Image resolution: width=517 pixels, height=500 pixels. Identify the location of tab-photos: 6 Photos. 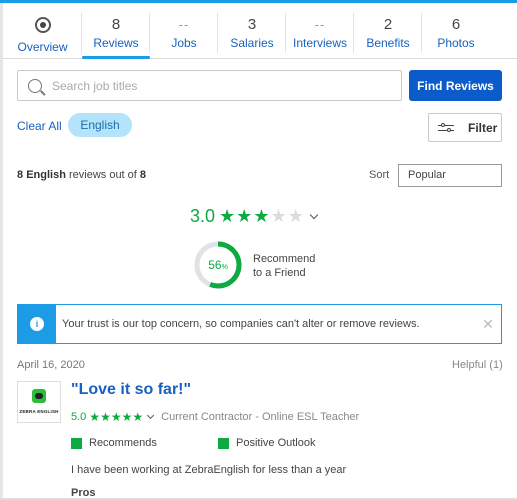
(456, 30).